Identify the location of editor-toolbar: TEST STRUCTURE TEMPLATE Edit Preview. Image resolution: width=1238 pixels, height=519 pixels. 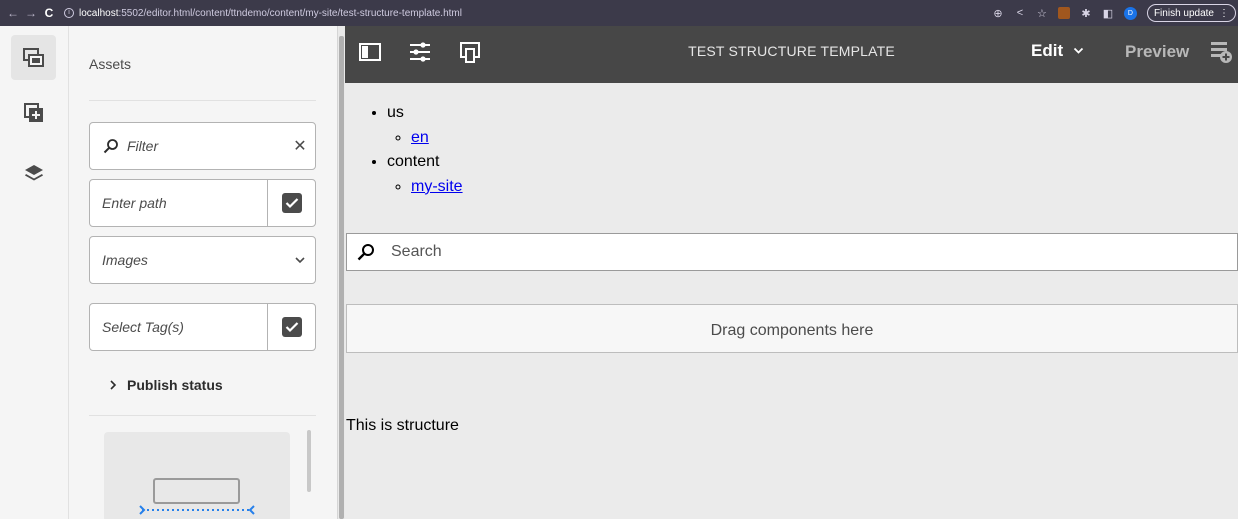
(791, 54).